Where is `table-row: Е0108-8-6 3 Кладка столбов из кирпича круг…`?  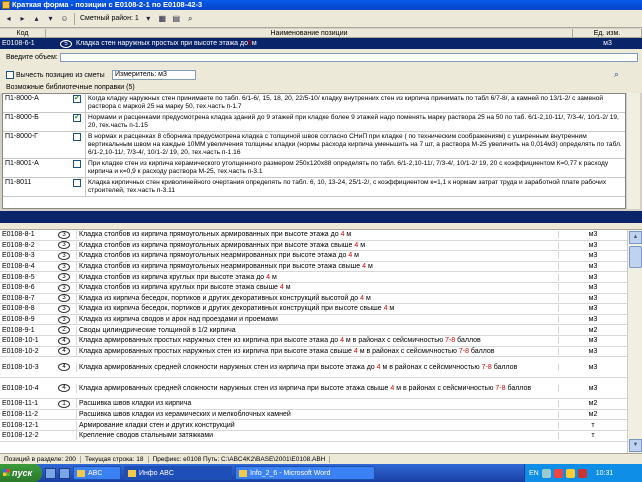 table-row: Е0108-8-6 3 Кладка столбов из кирпича круг… is located at coordinates (313, 288).